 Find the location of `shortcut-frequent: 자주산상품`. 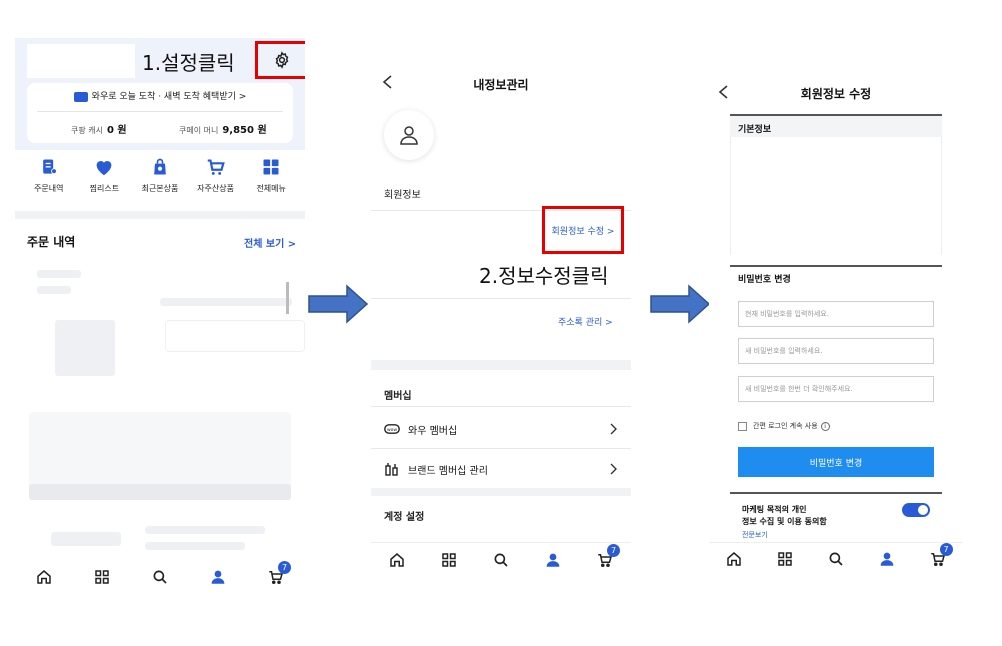

shortcut-frequent: 자주산상품 is located at coordinates (216, 180).